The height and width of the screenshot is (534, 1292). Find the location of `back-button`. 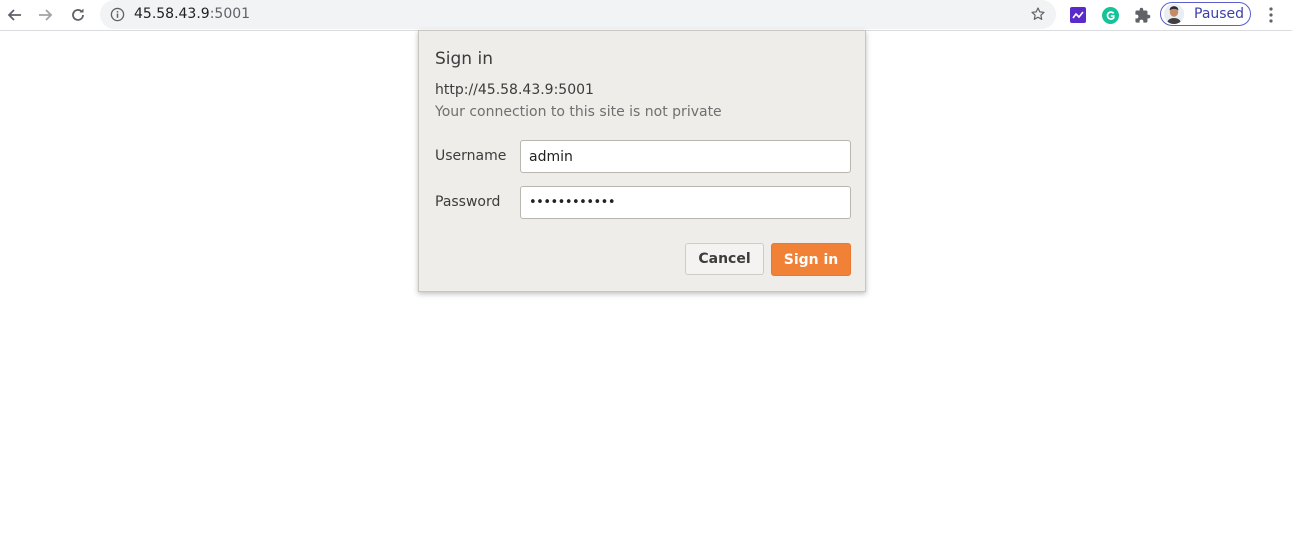

back-button is located at coordinates (14, 15).